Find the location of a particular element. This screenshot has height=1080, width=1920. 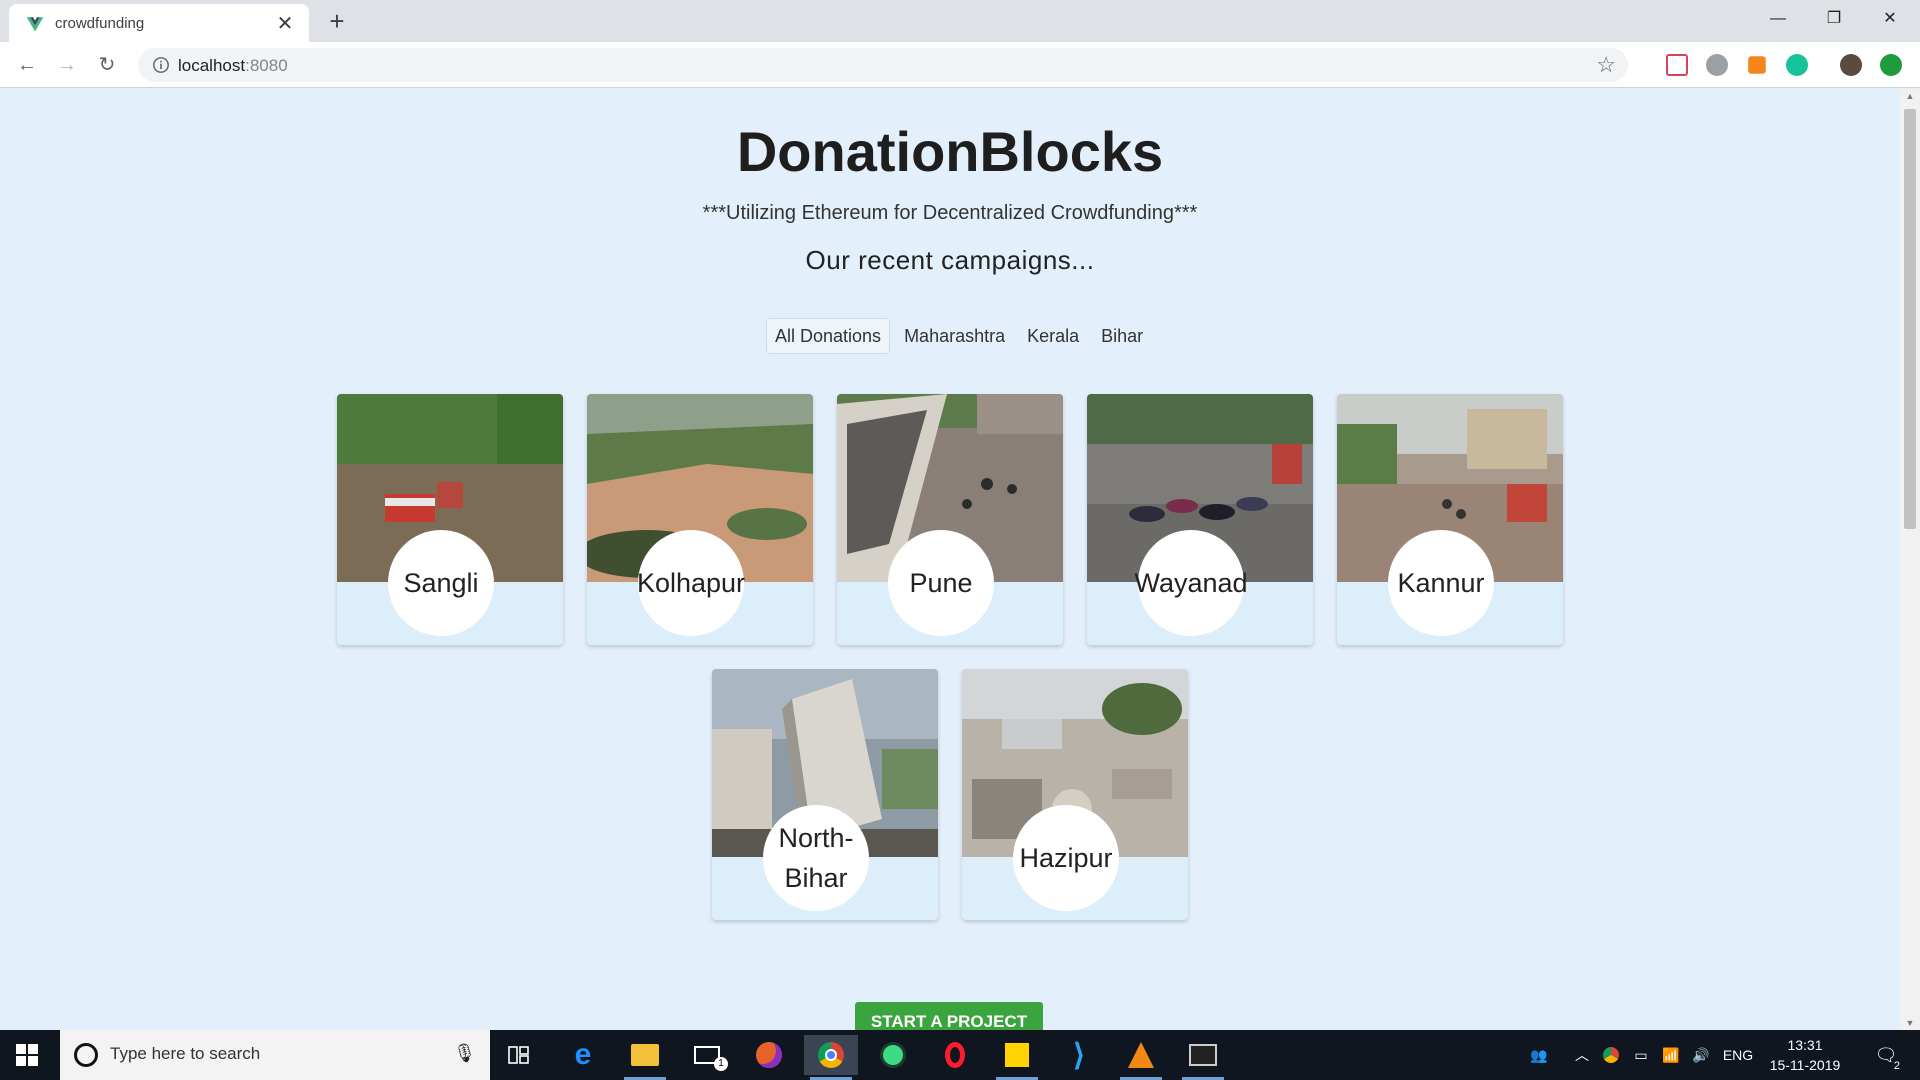

campaign-name-sangli: Sangli is located at coordinates (441, 583).